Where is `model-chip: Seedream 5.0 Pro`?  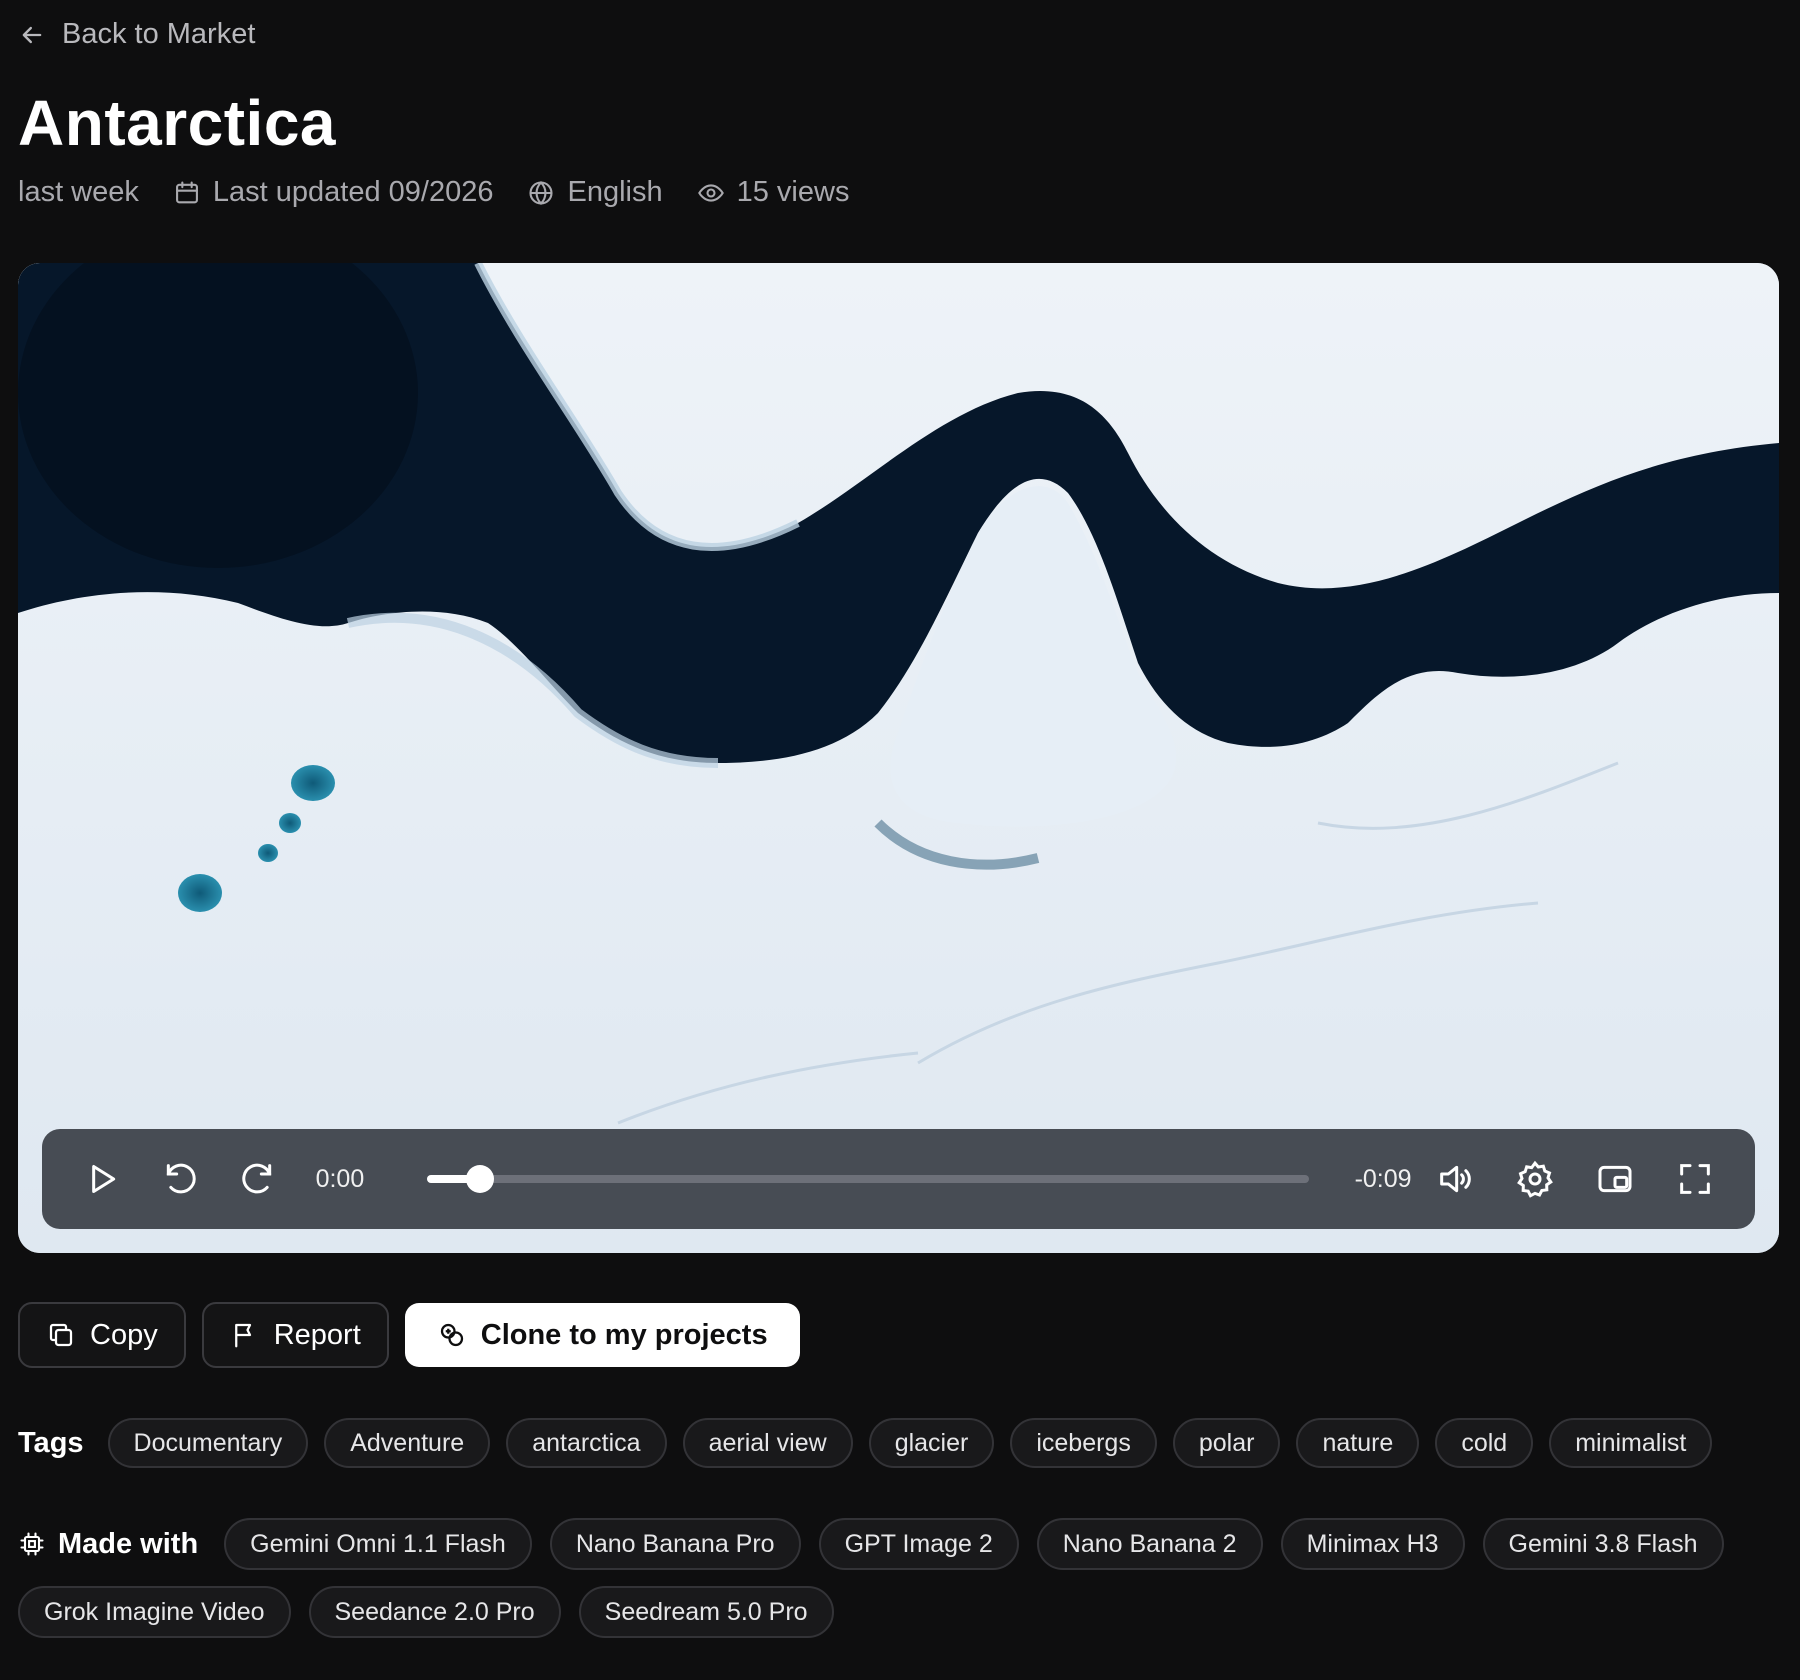 model-chip: Seedream 5.0 Pro is located at coordinates (706, 1612).